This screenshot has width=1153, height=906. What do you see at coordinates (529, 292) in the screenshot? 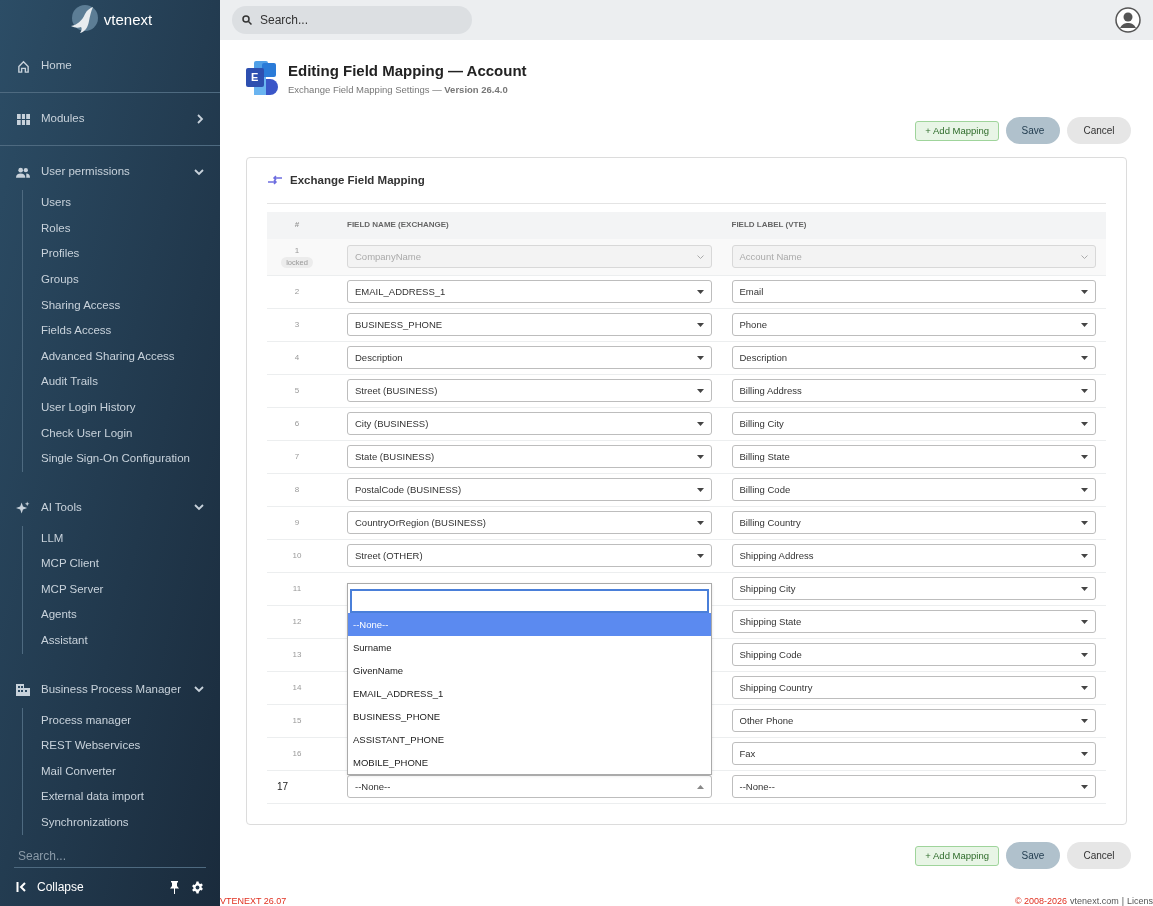
I see `select-field: EMAIL_ADDRESS_1` at bounding box center [529, 292].